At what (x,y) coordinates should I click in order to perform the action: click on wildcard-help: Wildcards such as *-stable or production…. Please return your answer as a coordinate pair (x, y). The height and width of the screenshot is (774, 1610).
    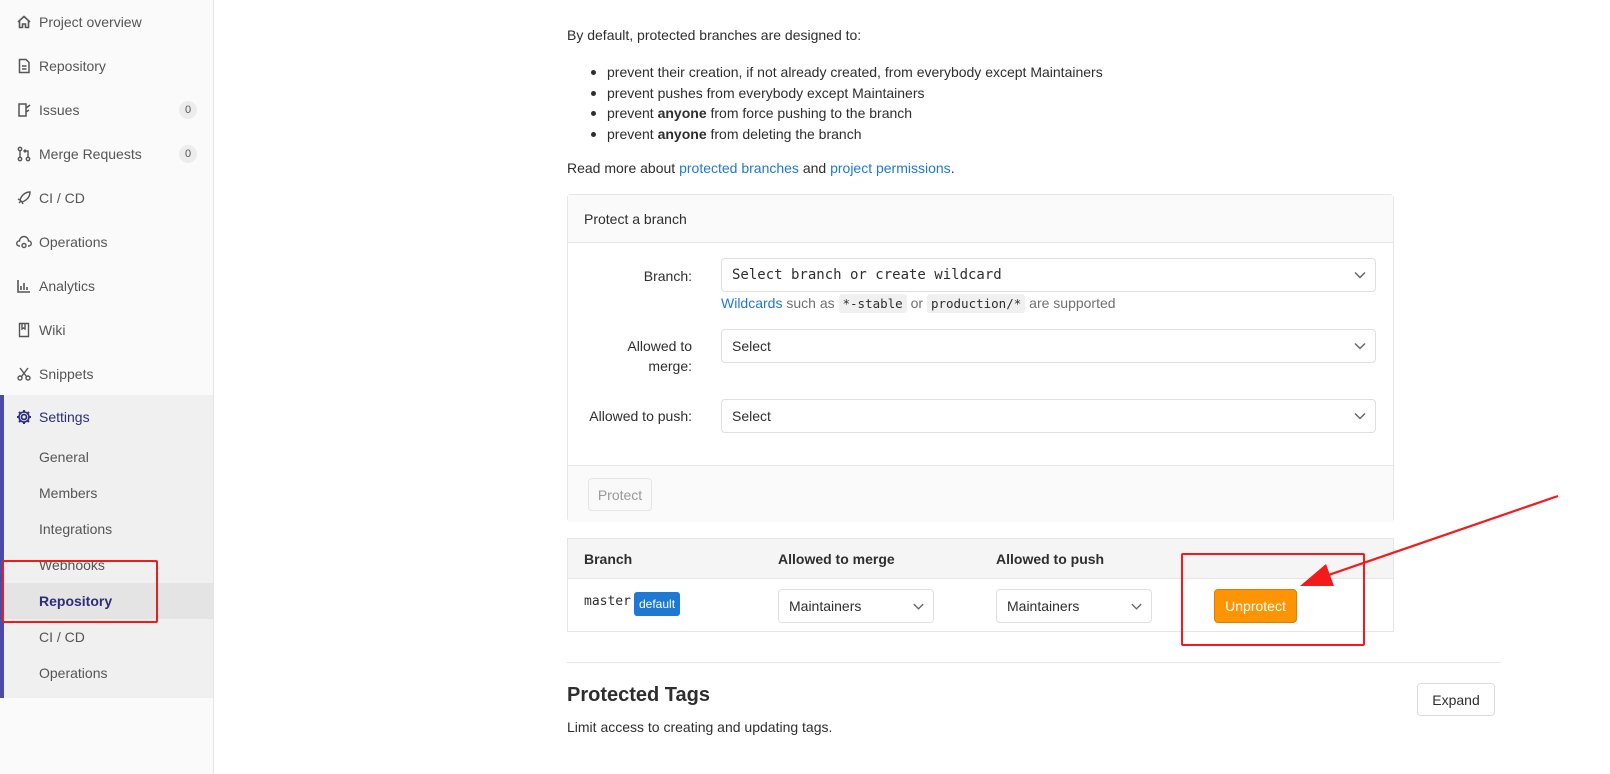
    Looking at the image, I should click on (918, 303).